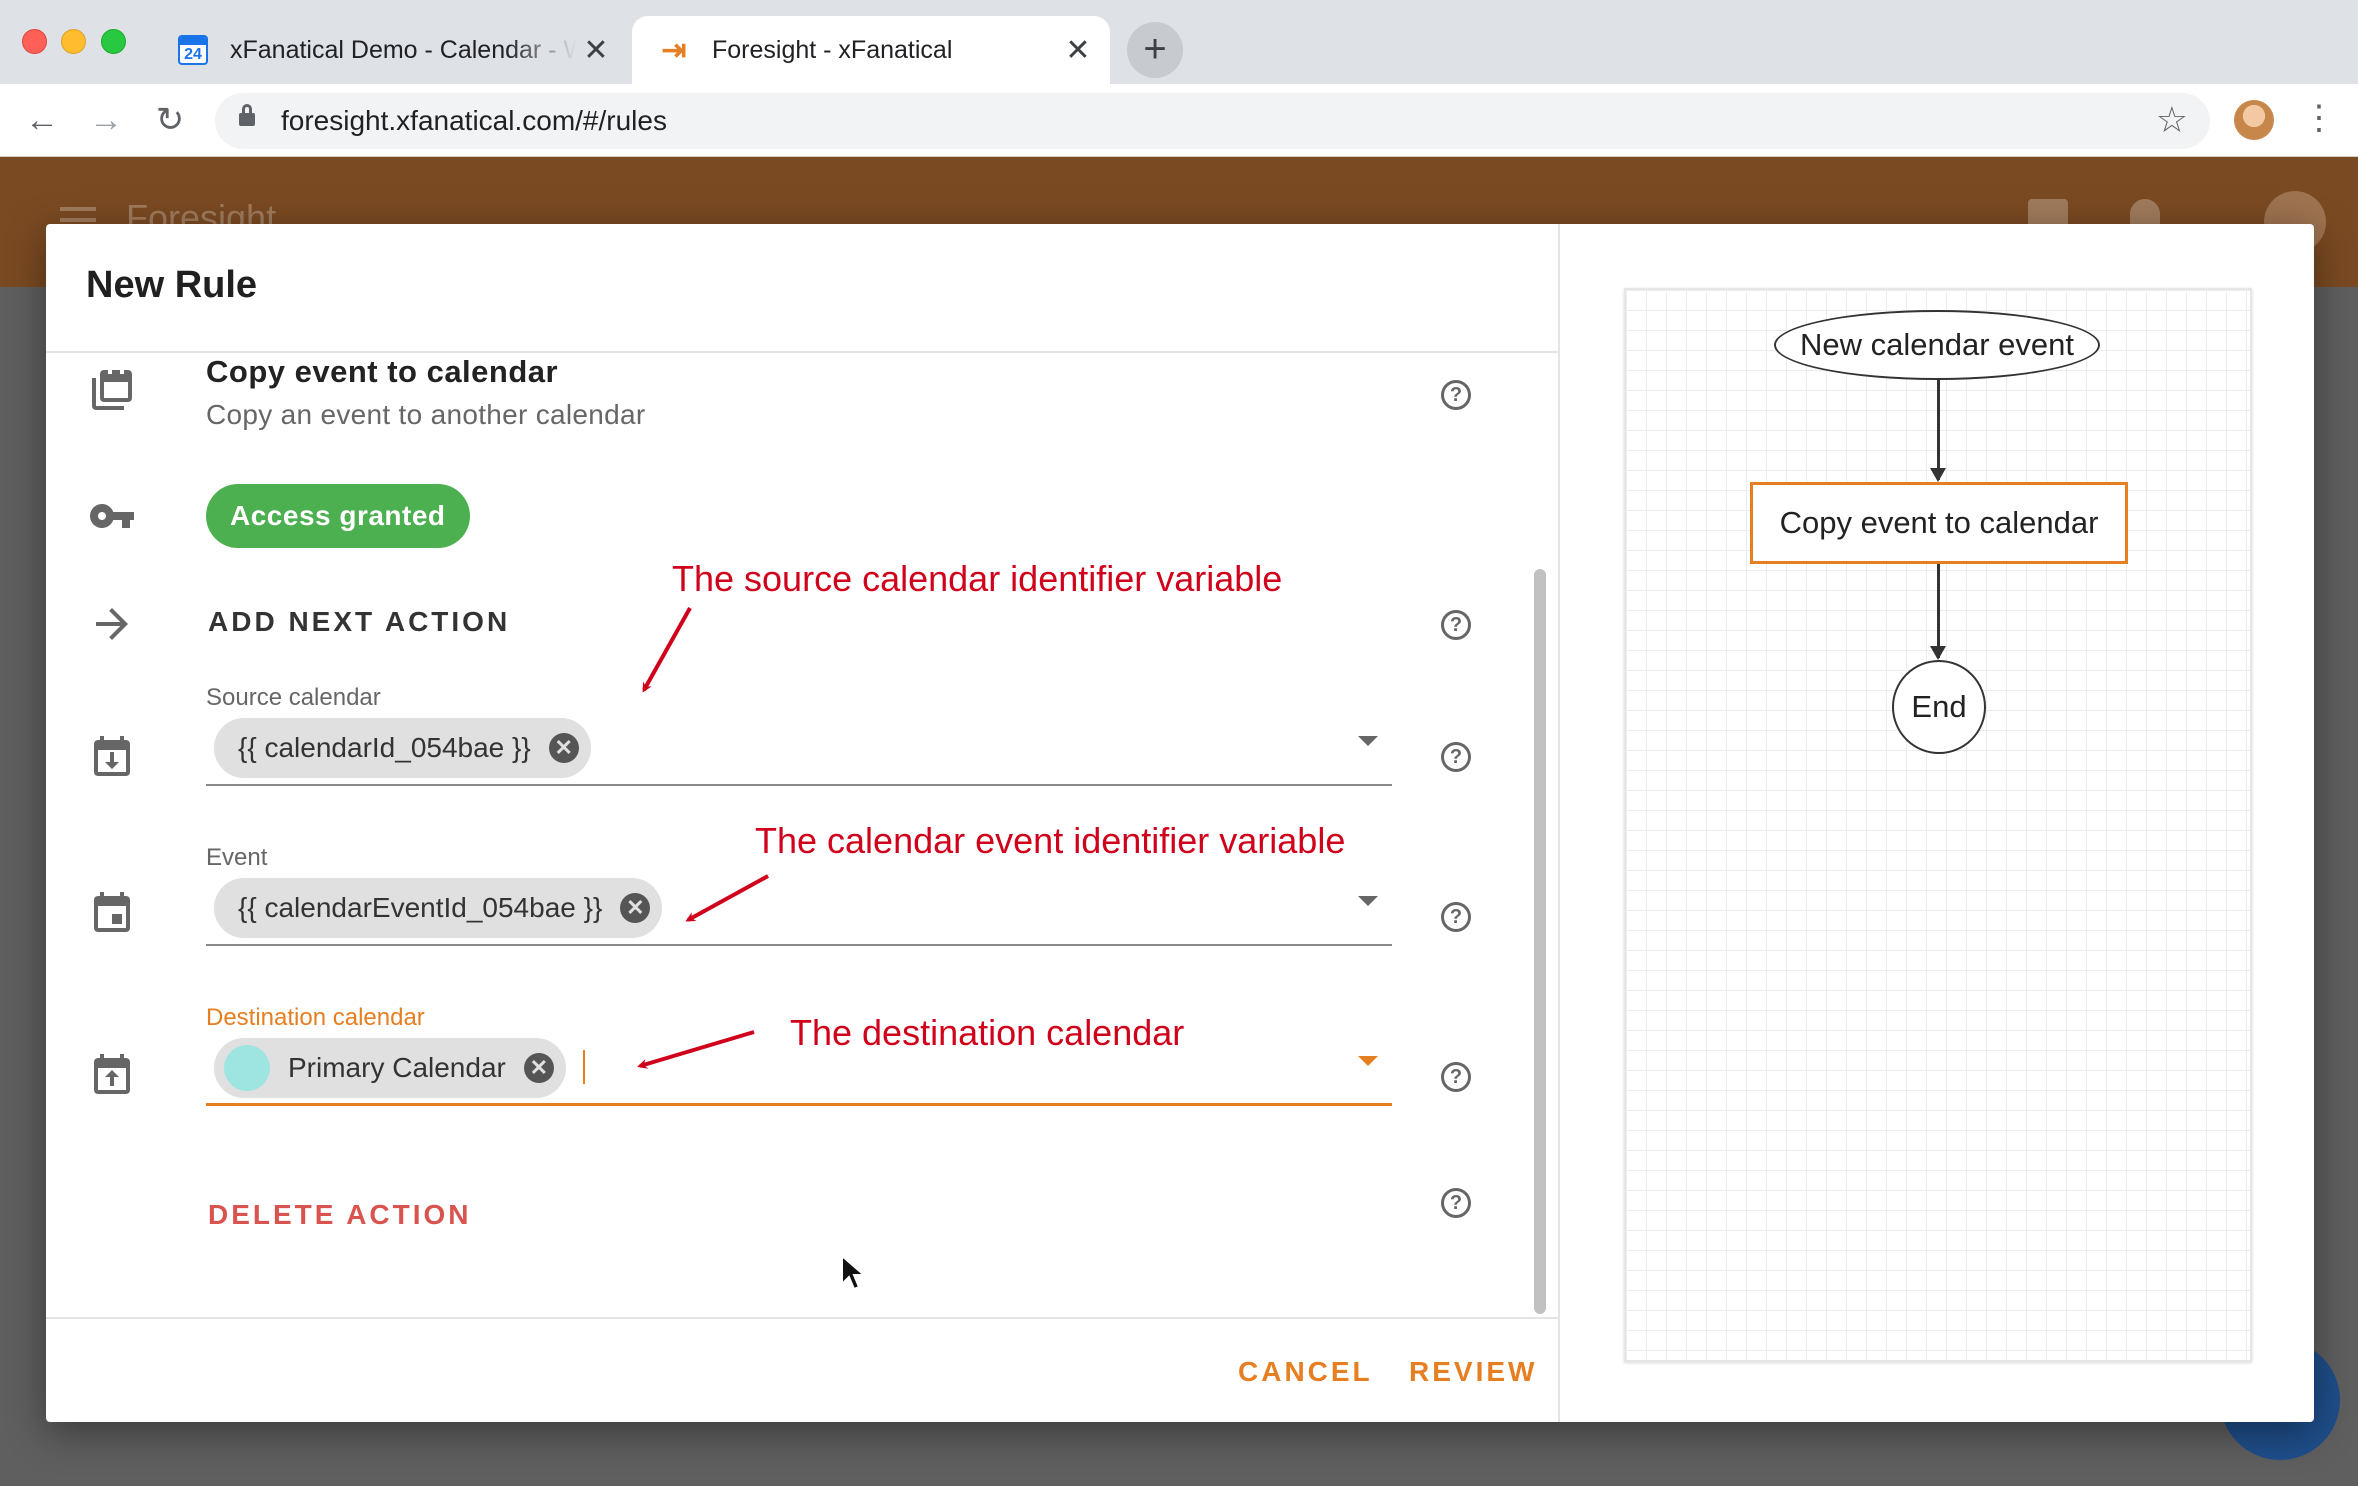 This screenshot has width=2358, height=1486. Describe the element at coordinates (584, 1067) in the screenshot. I see `text-cursor` at that location.